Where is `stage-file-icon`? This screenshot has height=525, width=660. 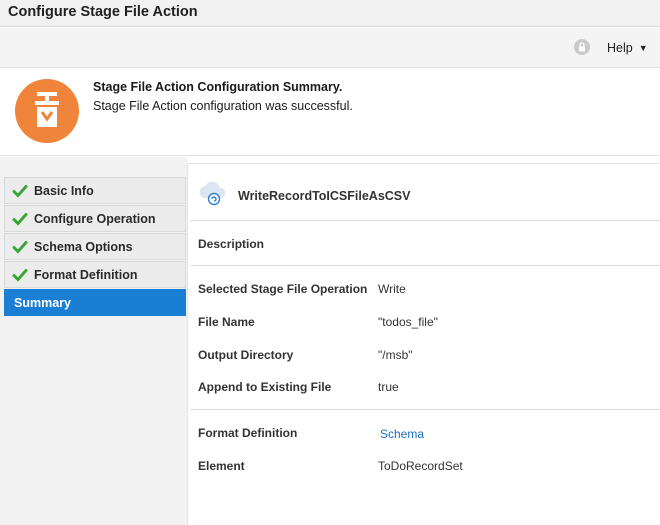
stage-file-icon is located at coordinates (47, 111).